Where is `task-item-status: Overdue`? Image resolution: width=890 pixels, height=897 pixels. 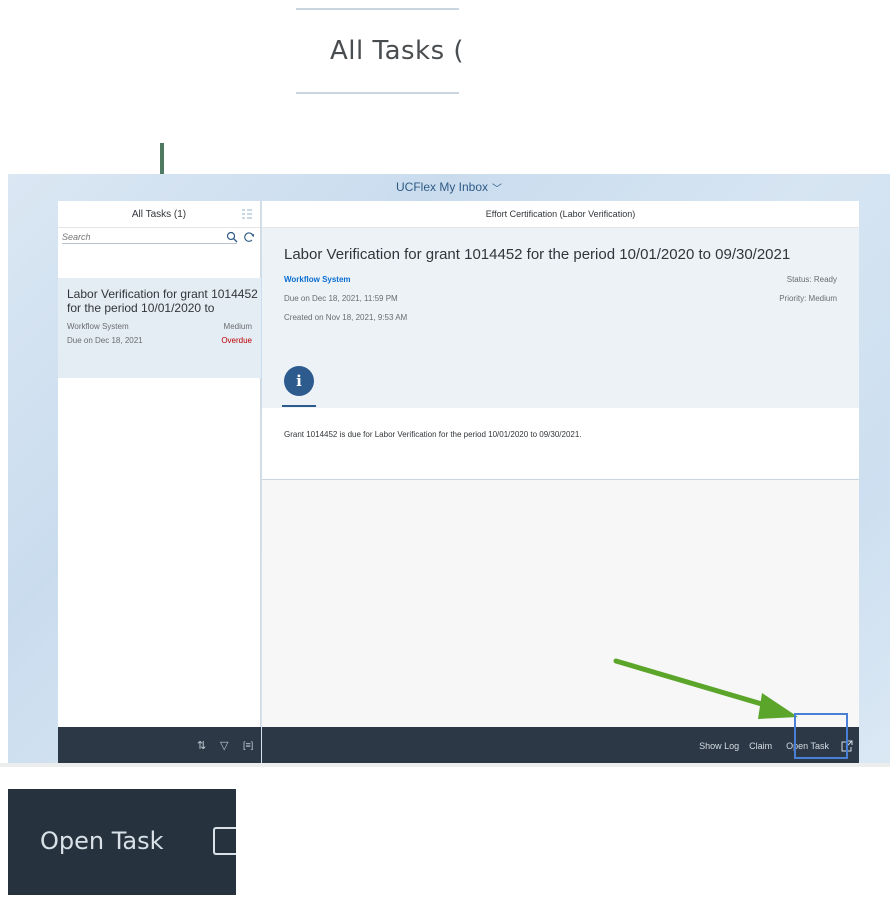
task-item-status: Overdue is located at coordinates (236, 340).